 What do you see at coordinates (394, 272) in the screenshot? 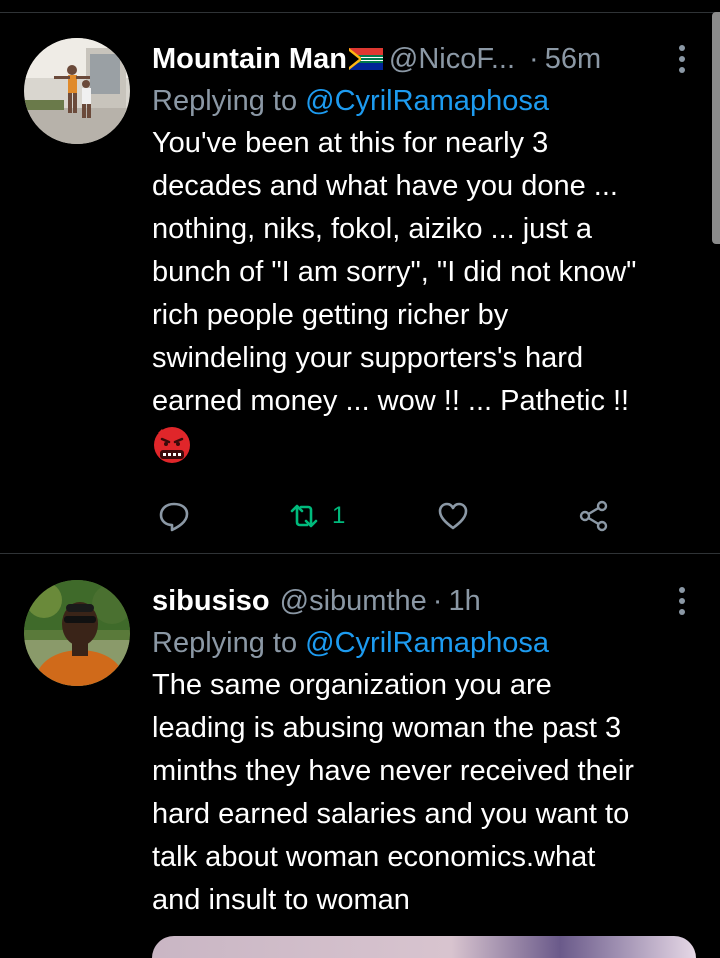
I see `tweet-text-line: bunch of "I am sorry", "I did not know"` at bounding box center [394, 272].